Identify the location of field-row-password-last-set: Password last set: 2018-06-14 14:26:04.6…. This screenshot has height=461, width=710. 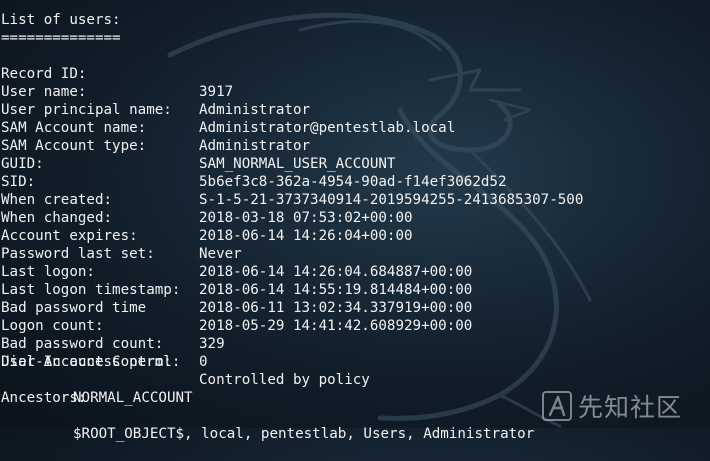
(351, 253).